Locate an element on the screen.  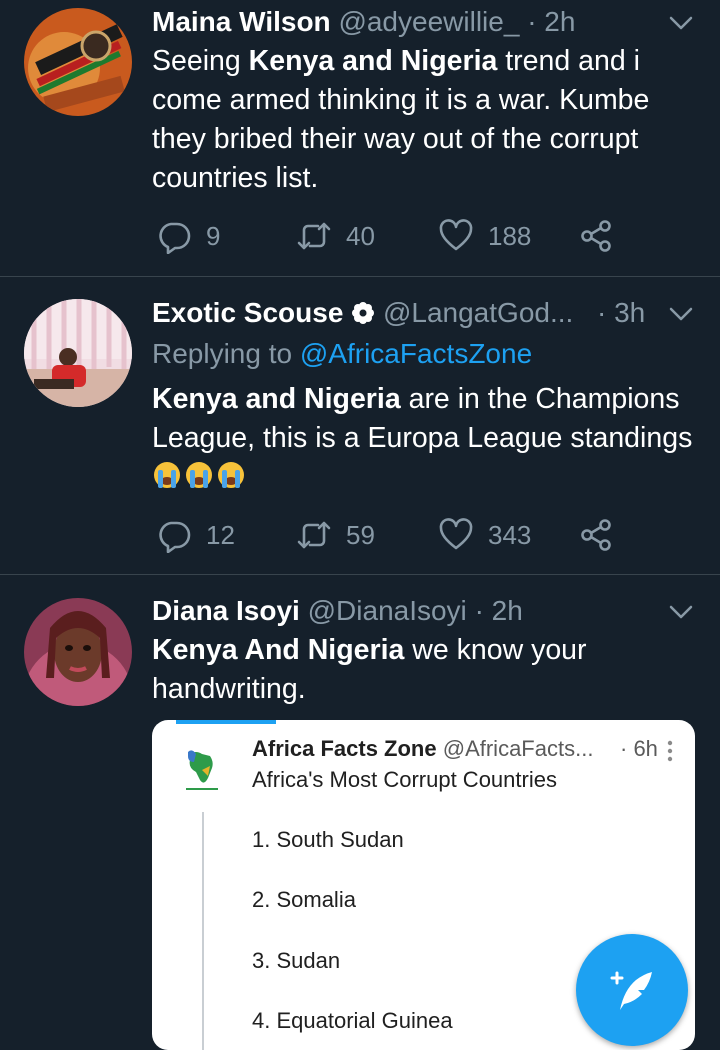
display-name: Exotic Scouse is located at coordinates (247, 312).